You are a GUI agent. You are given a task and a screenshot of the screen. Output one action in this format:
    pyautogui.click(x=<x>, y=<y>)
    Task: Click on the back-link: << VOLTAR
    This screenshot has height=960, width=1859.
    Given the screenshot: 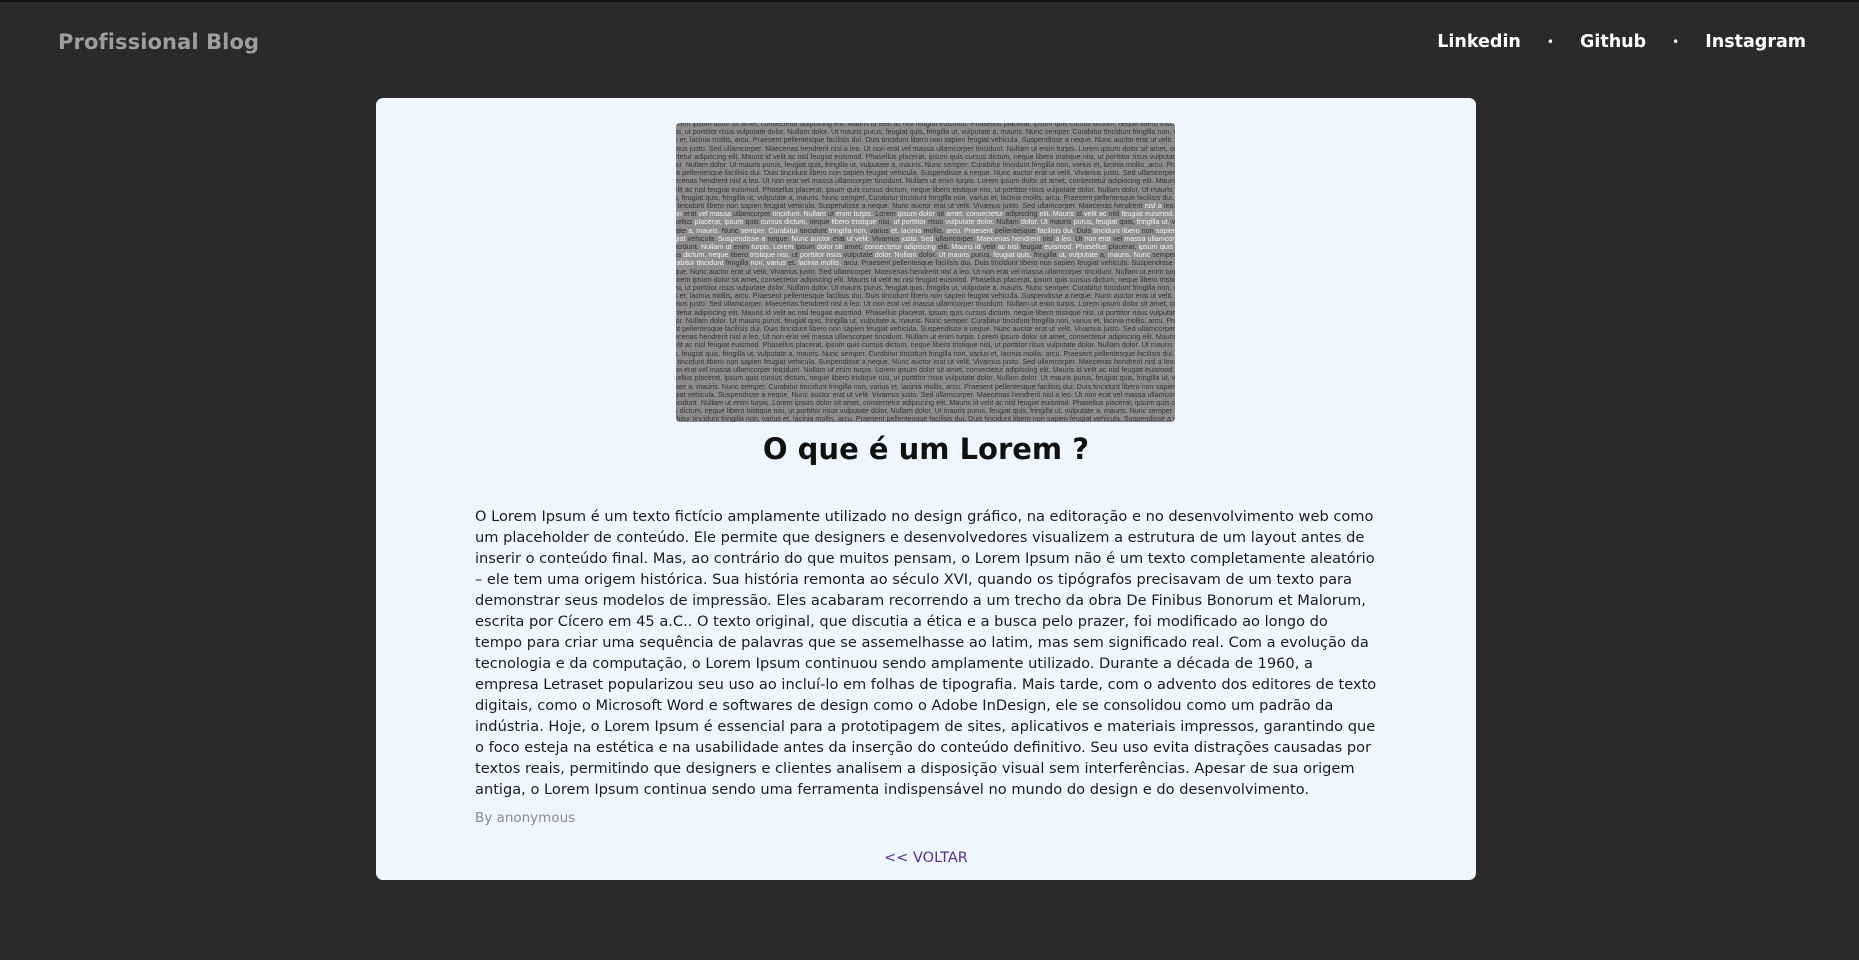 What is the action you would take?
    pyautogui.click(x=926, y=858)
    